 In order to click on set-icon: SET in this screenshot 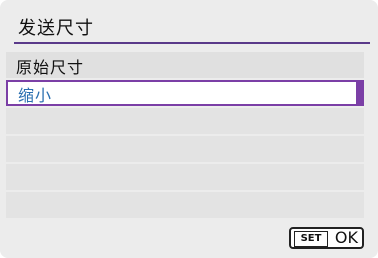, I will do `click(311, 239)`.